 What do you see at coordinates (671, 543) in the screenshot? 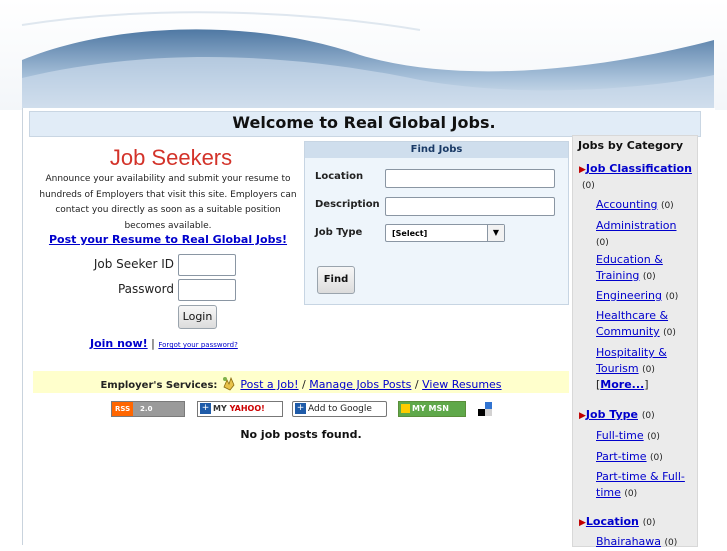
I see `location-item-count: (0)` at bounding box center [671, 543].